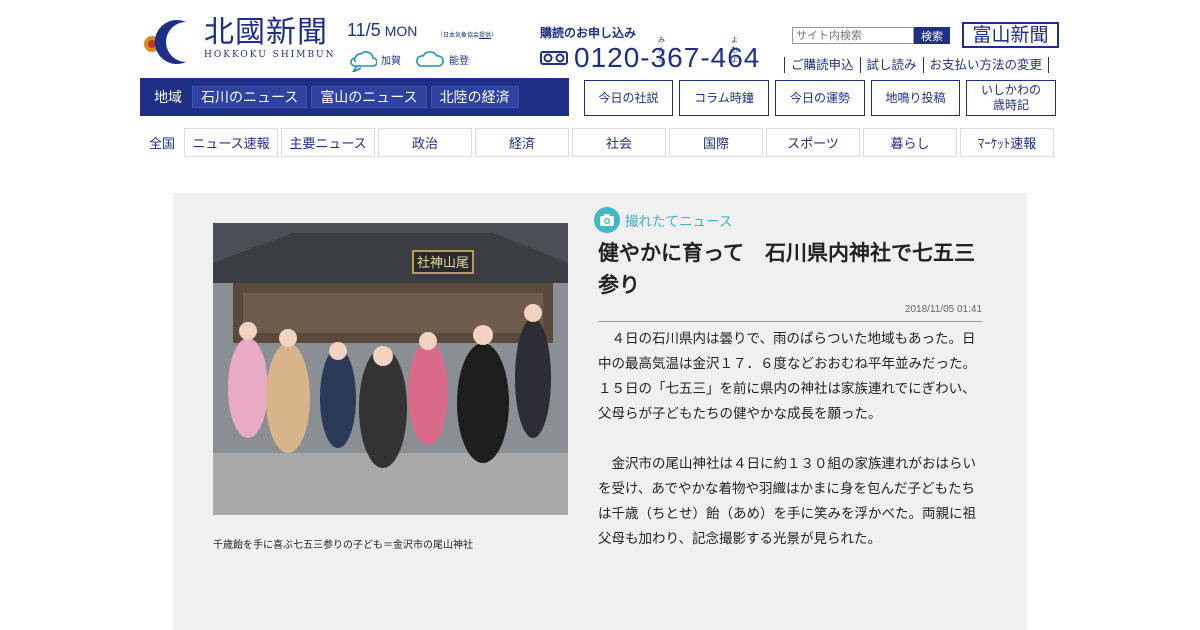  What do you see at coordinates (619, 142) in the screenshot?
I see `cat-society: 社会` at bounding box center [619, 142].